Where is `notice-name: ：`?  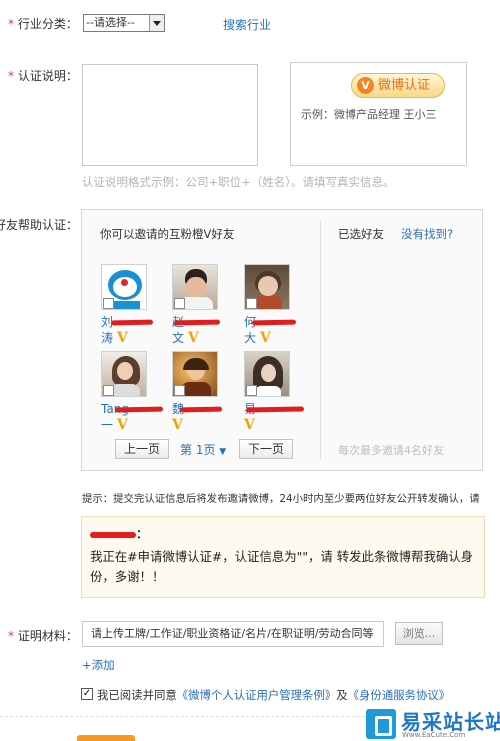 notice-name: ： is located at coordinates (119, 533).